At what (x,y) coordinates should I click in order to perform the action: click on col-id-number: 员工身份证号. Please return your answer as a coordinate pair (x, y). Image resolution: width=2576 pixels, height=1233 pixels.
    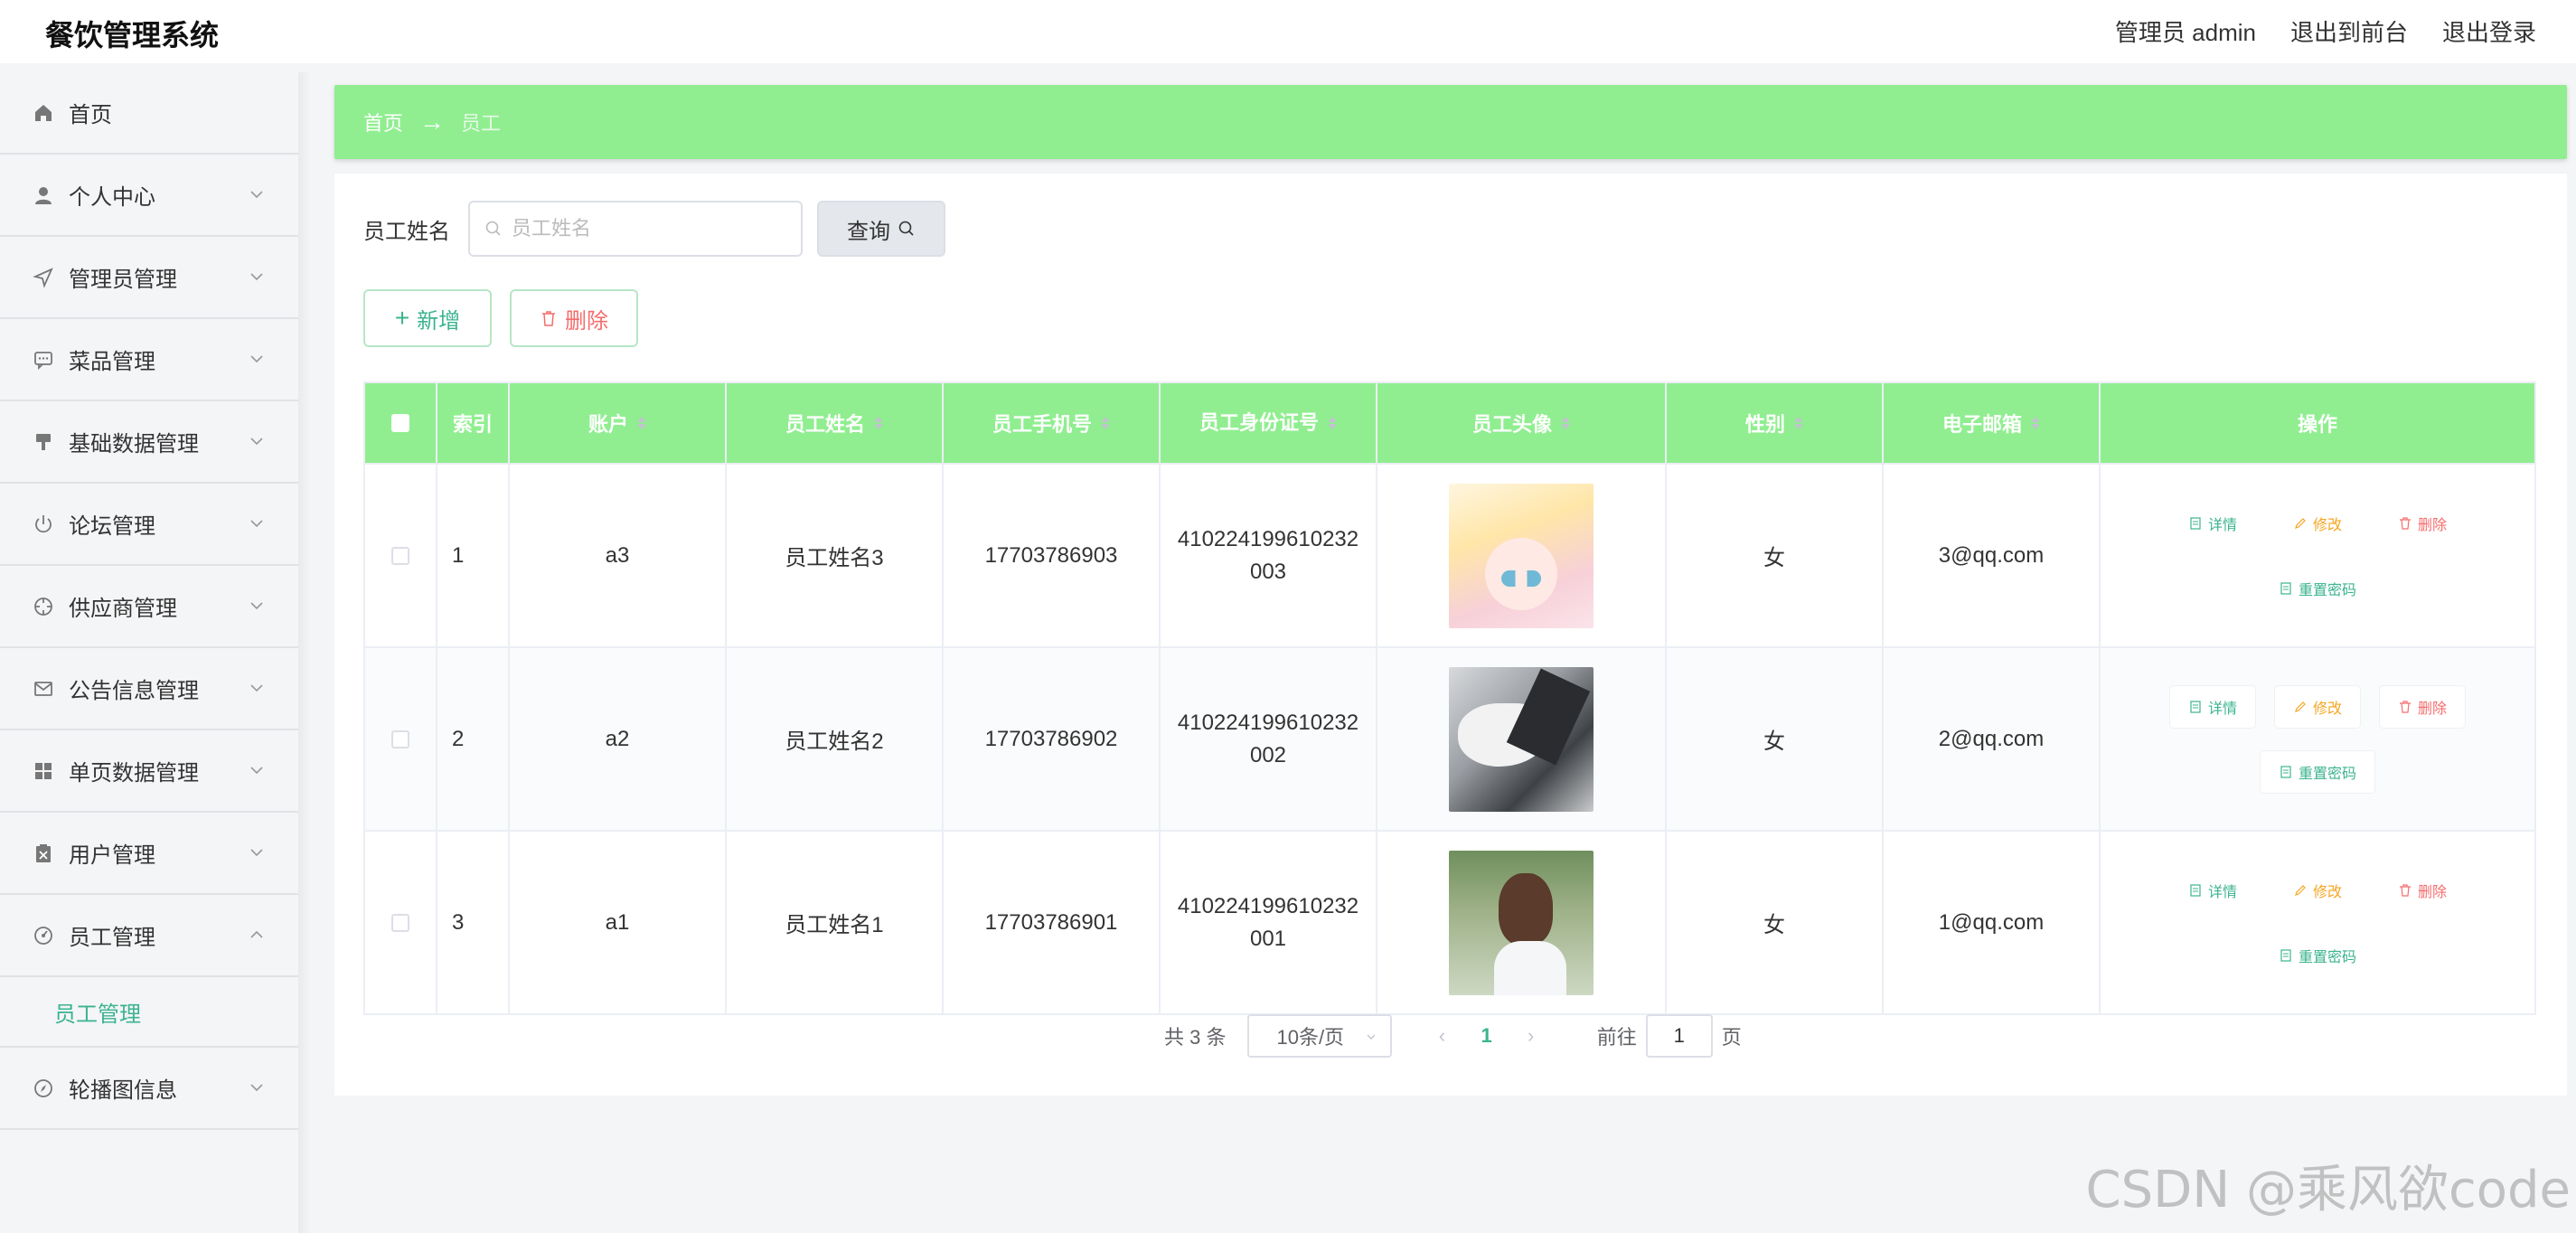
    Looking at the image, I should click on (1269, 423).